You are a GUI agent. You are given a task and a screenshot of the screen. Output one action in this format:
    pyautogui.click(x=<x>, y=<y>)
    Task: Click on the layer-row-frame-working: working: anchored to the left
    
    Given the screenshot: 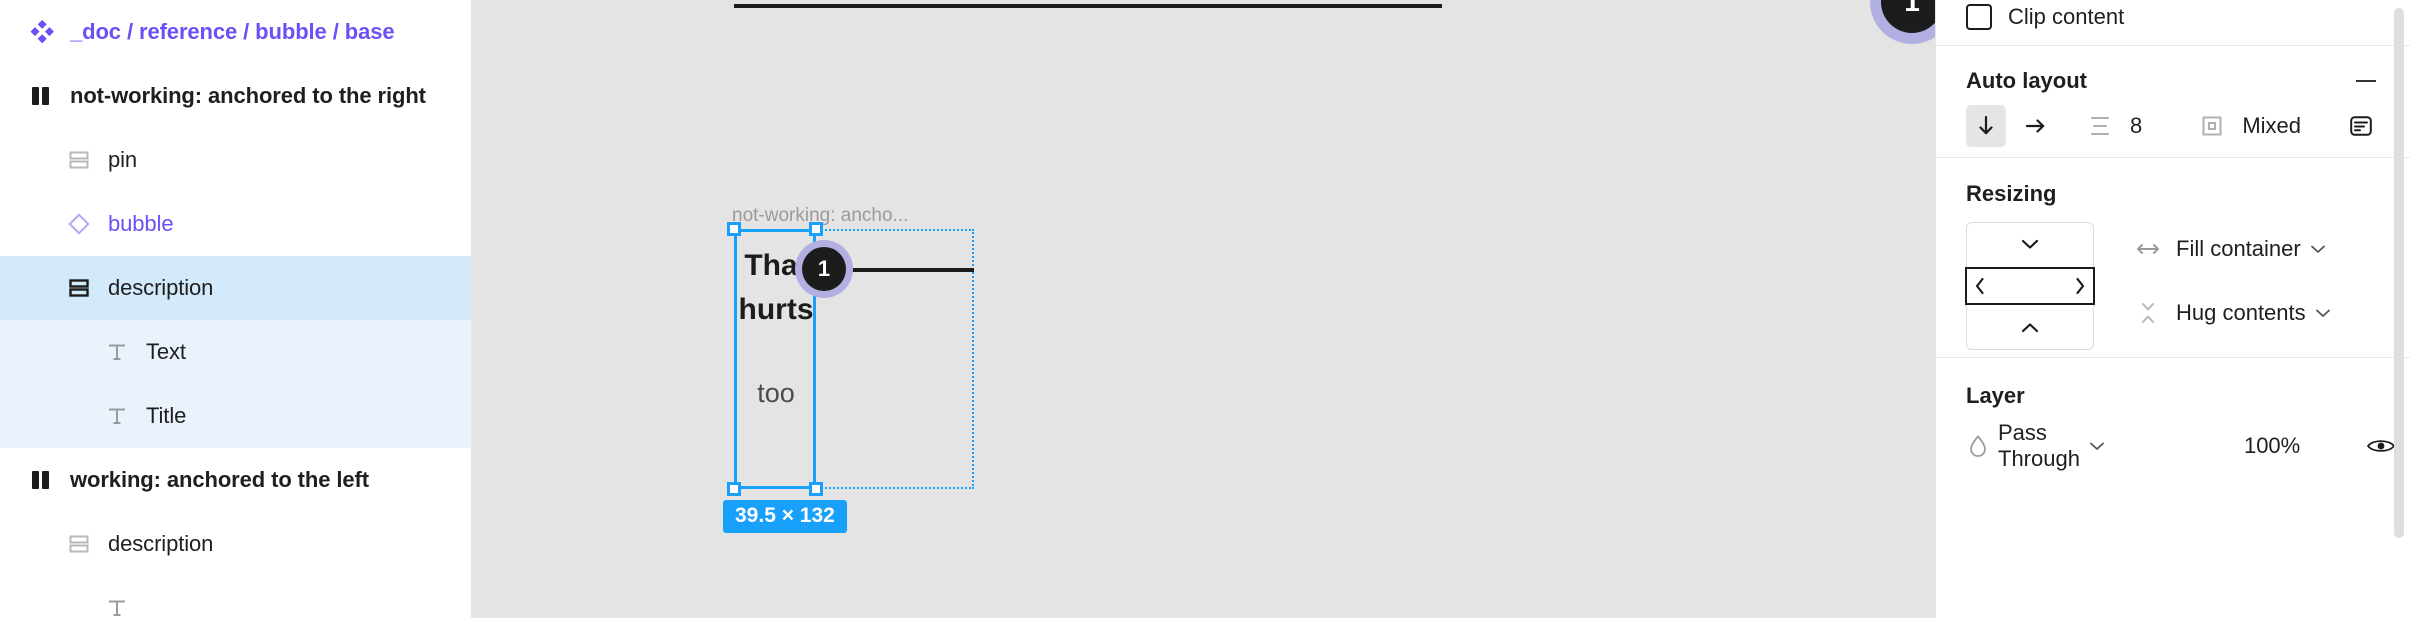 What is the action you would take?
    pyautogui.click(x=235, y=480)
    